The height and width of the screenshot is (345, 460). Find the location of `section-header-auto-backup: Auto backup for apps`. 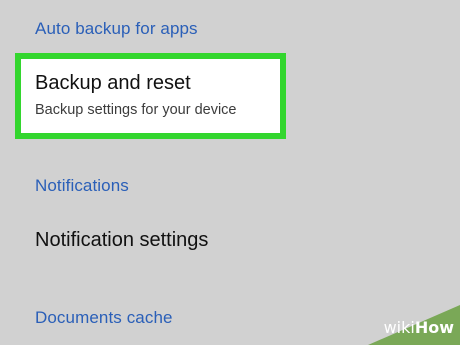

section-header-auto-backup: Auto backup for apps is located at coordinates (116, 28).